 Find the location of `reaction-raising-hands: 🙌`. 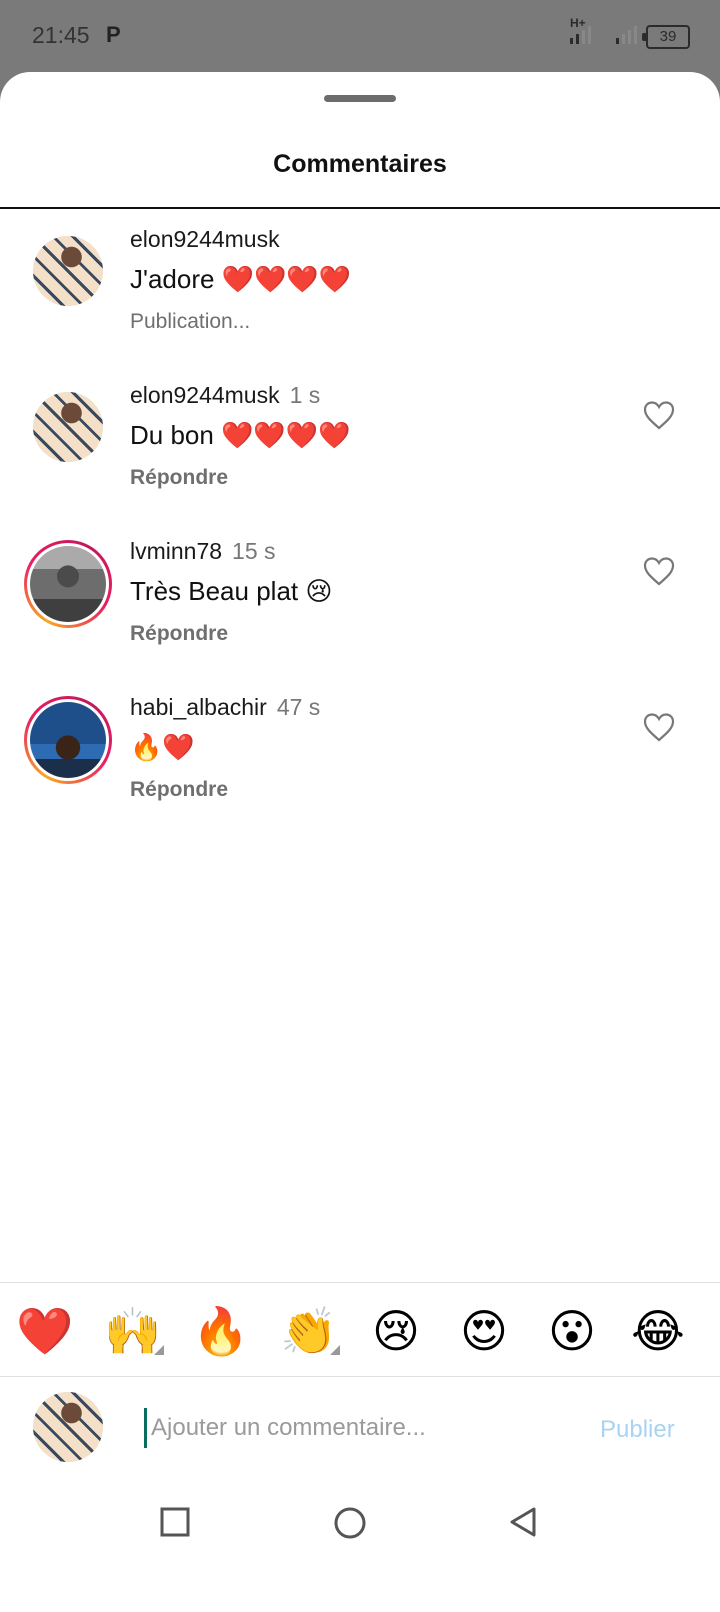

reaction-raising-hands: 🙌 is located at coordinates (134, 1331).